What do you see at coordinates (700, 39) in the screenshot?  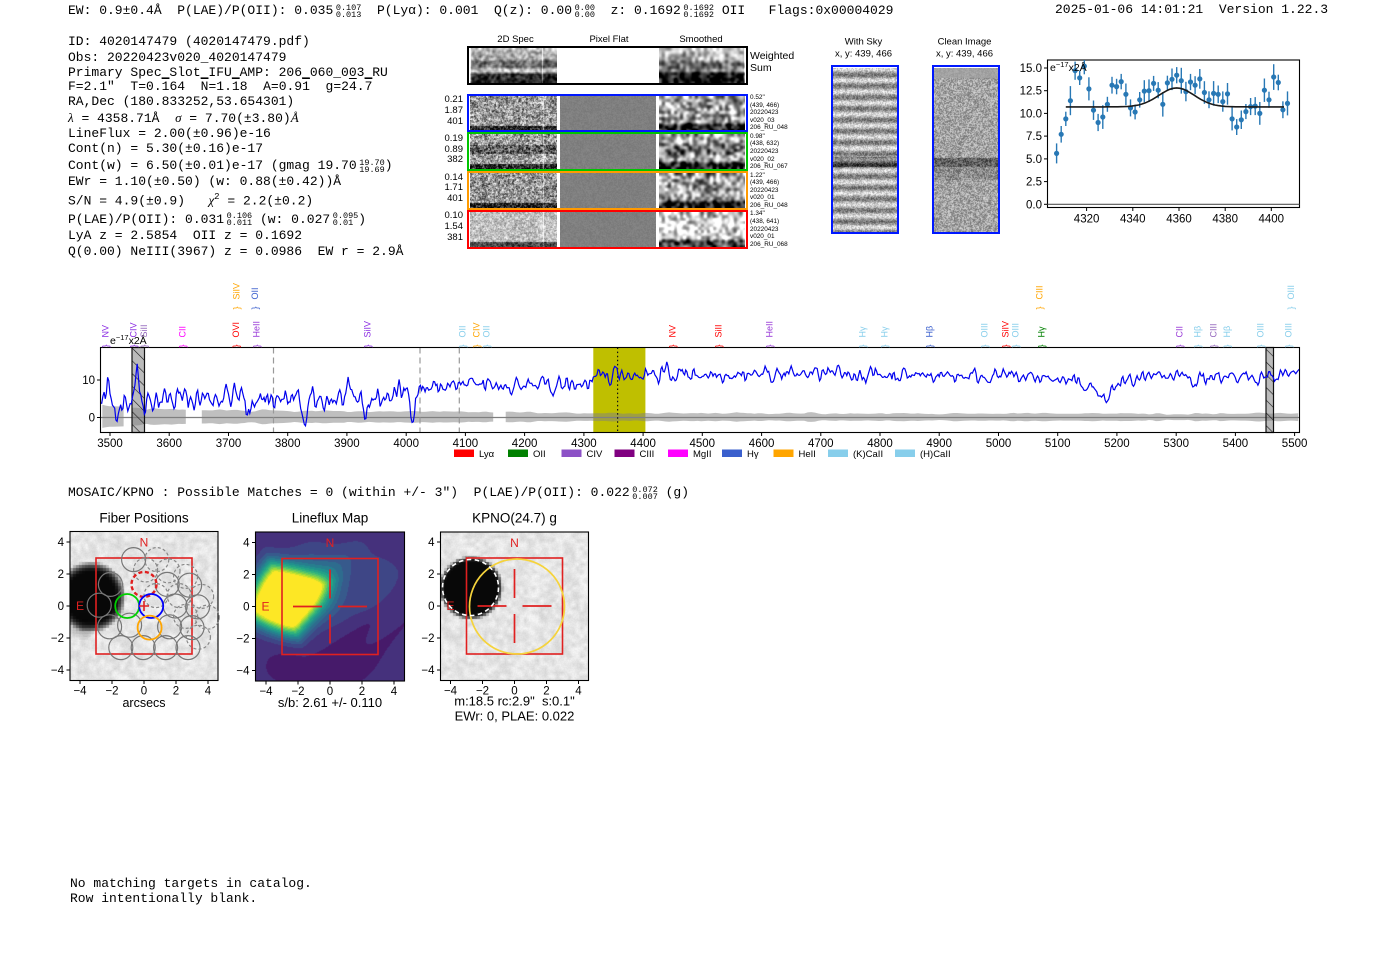 I see `svg-text: Smoothed` at bounding box center [700, 39].